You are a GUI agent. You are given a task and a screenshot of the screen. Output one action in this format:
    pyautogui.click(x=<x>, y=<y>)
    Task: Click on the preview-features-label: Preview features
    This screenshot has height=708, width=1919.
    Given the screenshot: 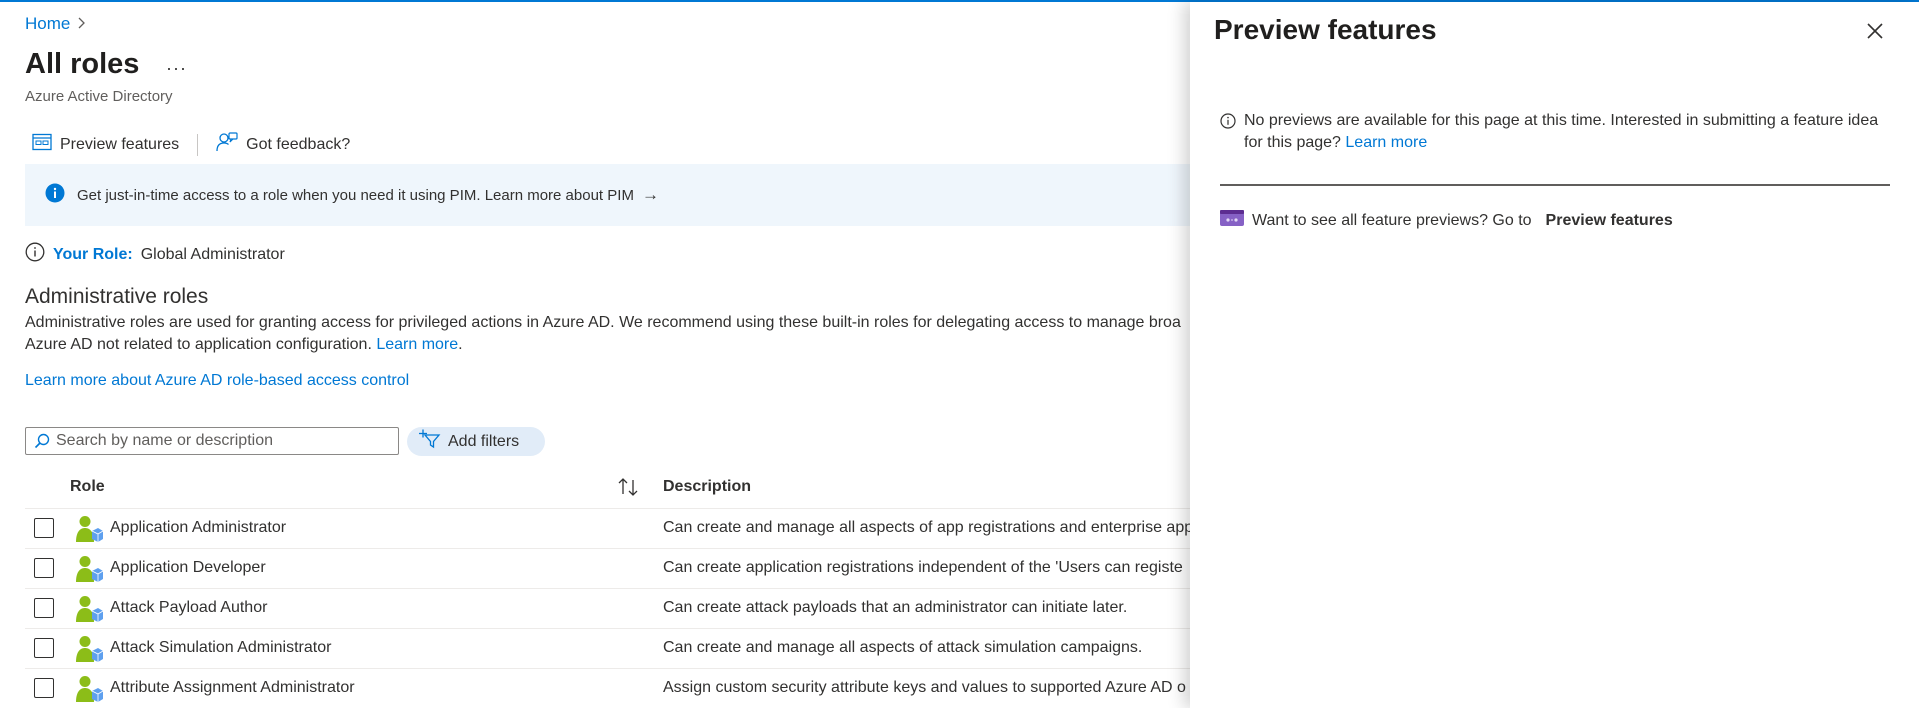 What is the action you would take?
    pyautogui.click(x=120, y=144)
    